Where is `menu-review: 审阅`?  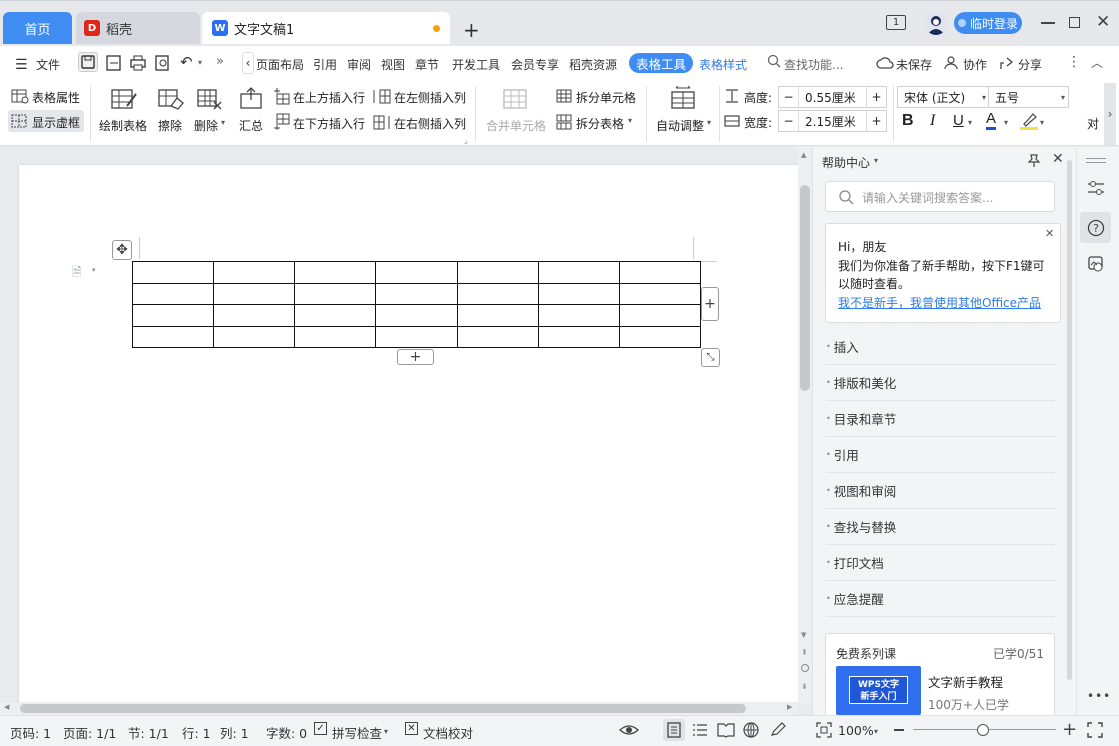
menu-review: 审阅 is located at coordinates (359, 64).